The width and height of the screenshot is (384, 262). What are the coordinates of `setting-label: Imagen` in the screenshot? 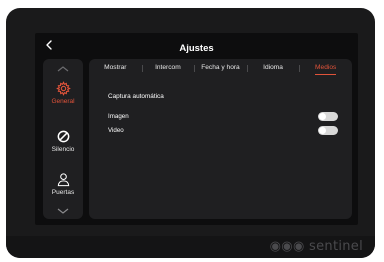 It's located at (118, 116).